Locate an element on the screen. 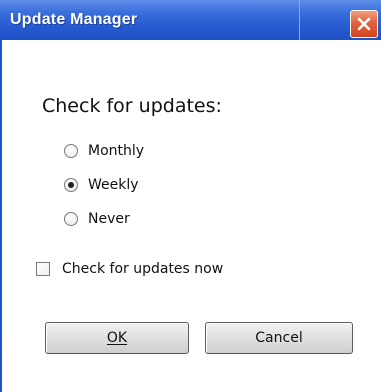  radio-label-never: Never is located at coordinates (109, 219).